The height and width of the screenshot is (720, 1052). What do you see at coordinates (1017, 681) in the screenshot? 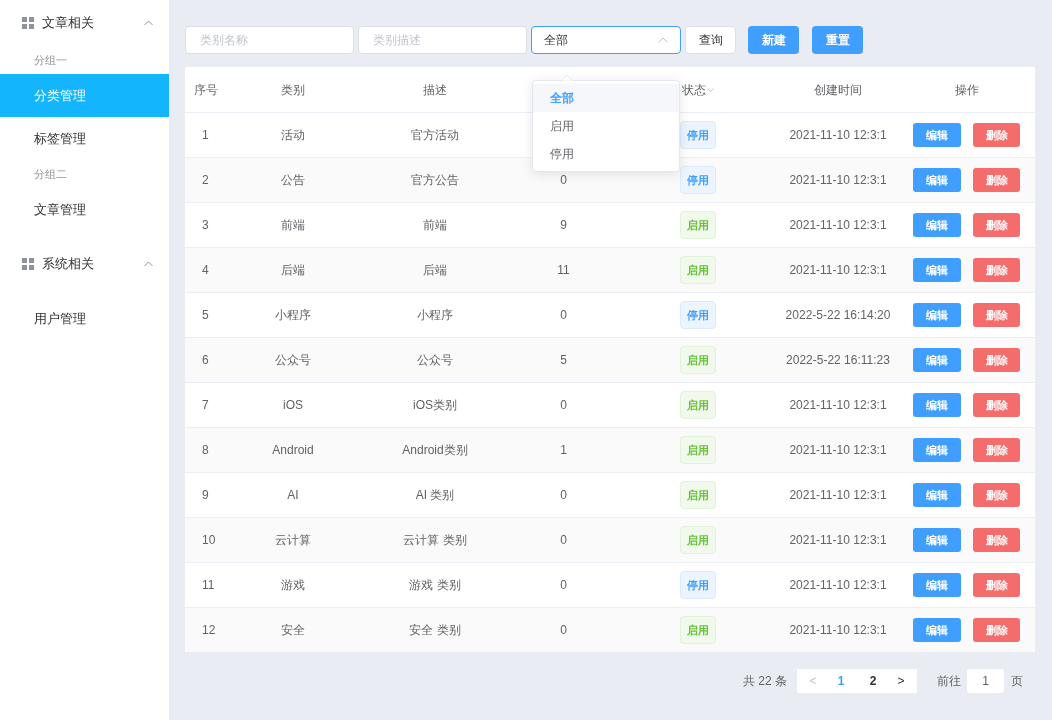
I see `page-suffix: 页` at bounding box center [1017, 681].